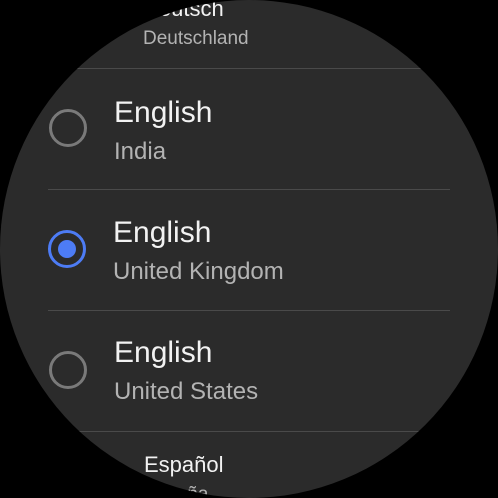 The width and height of the screenshot is (498, 498). What do you see at coordinates (198, 271) in the screenshot?
I see `region-label: United Kingdom` at bounding box center [198, 271].